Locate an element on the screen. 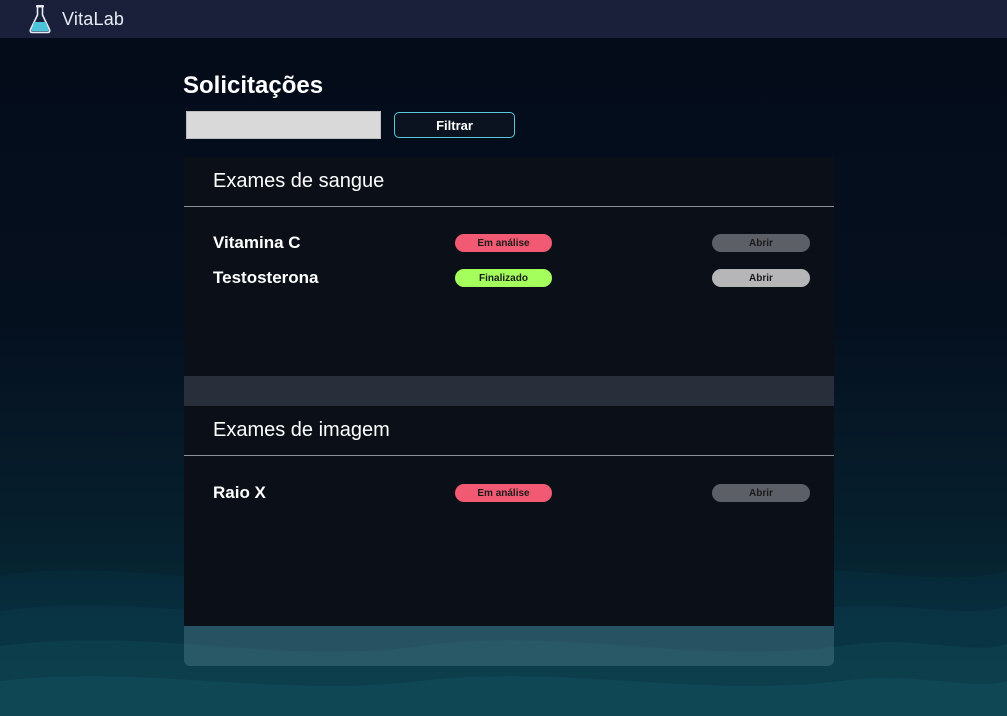 The height and width of the screenshot is (716, 1007). page-title: Solicitações is located at coordinates (253, 85).